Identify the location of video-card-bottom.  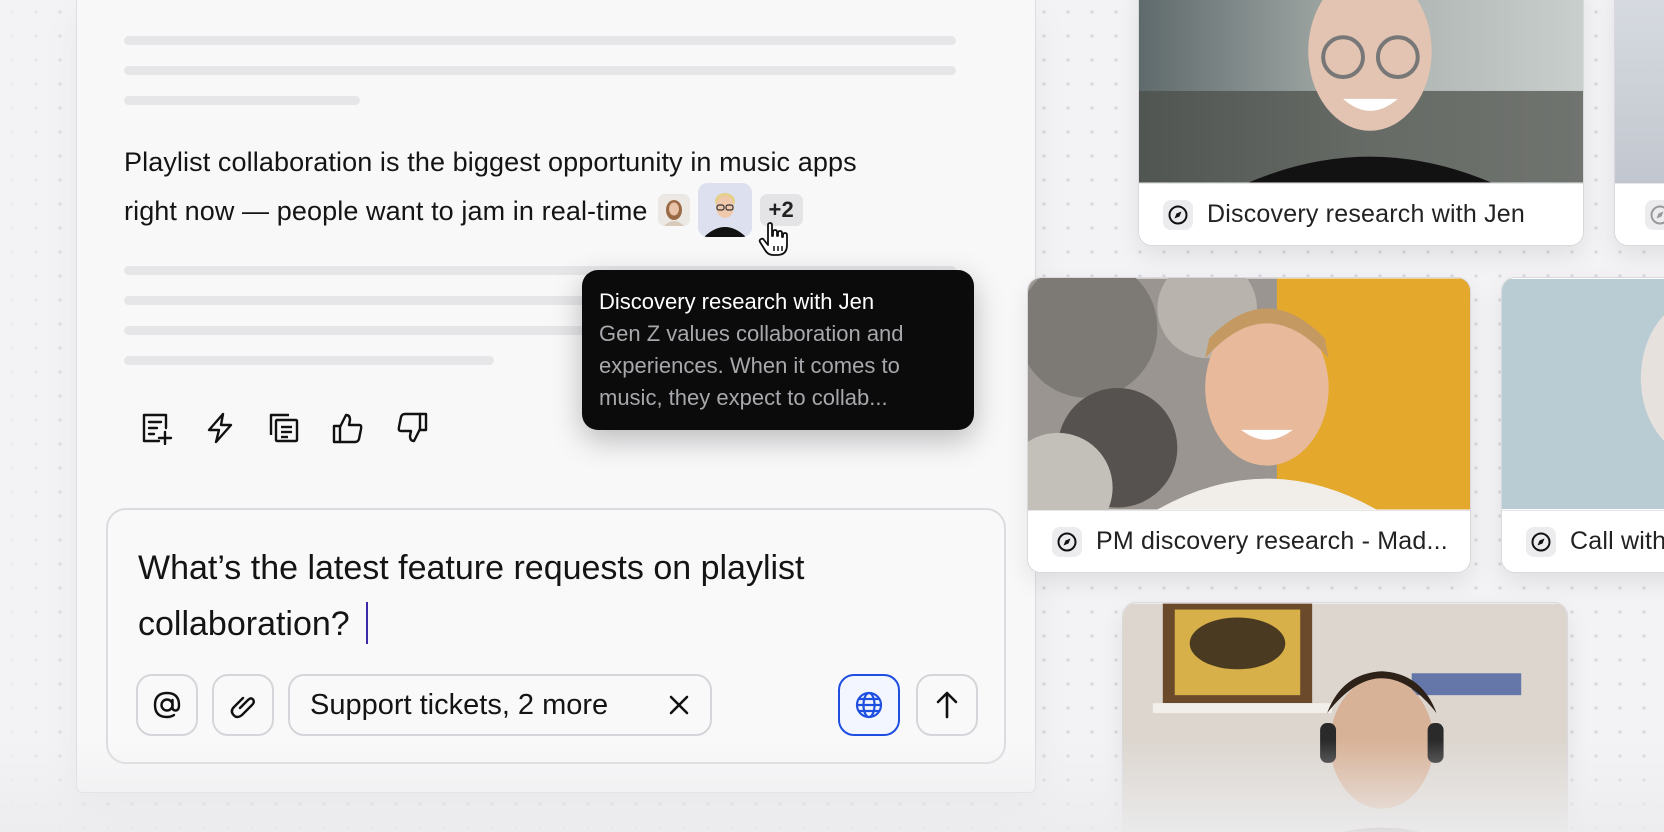
(1345, 717).